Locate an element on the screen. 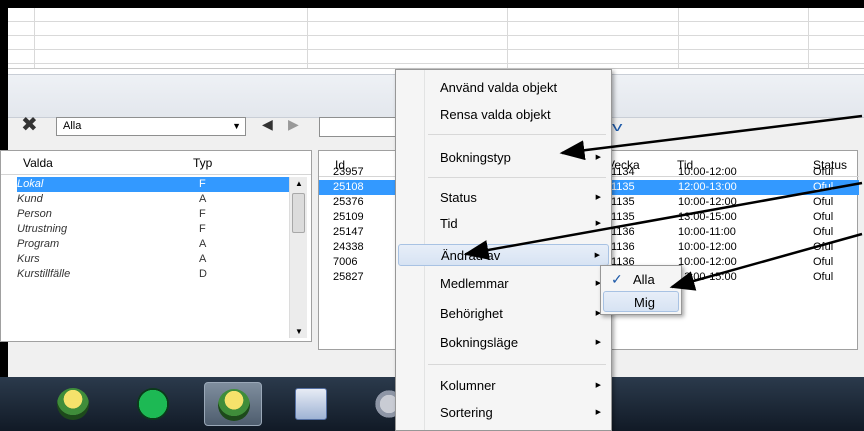 The image size is (864, 431). annotation-arrow-tid is located at coordinates (663, 220).